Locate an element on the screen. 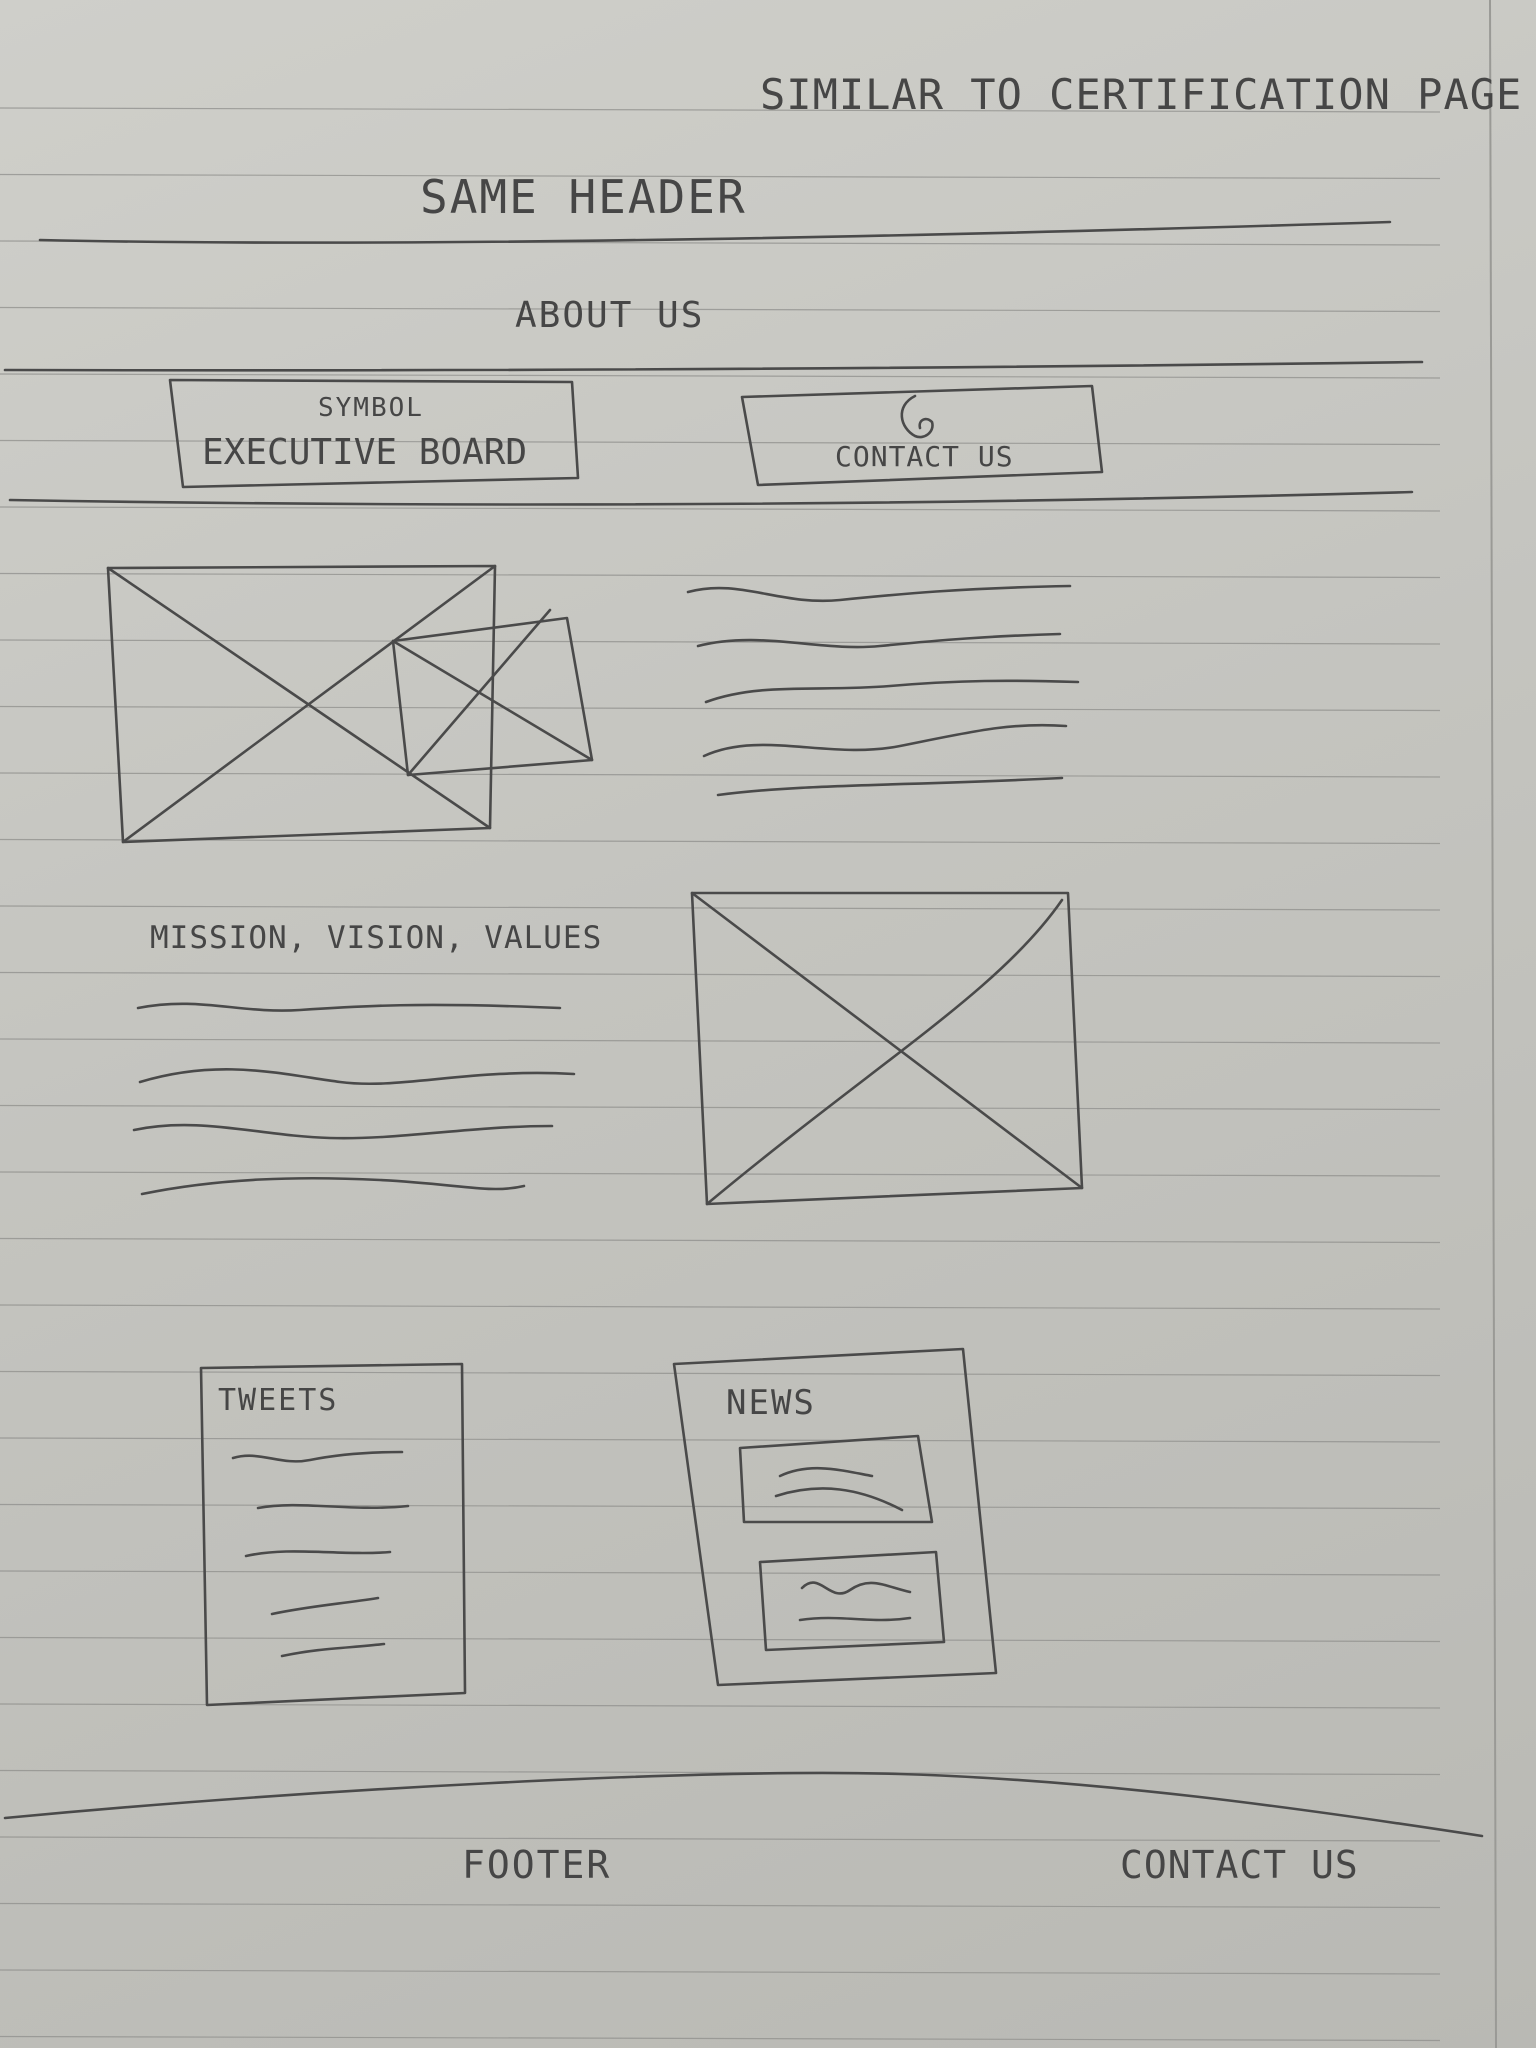 The height and width of the screenshot is (2048, 1536). nav-divider is located at coordinates (711, 498).